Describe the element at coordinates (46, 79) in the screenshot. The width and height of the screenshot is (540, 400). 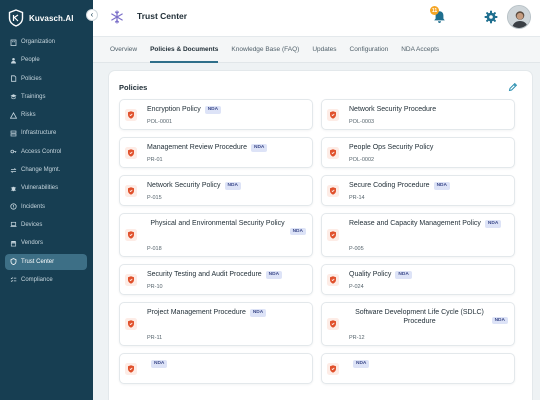
I see `sidebar-item-policies: Policies` at that location.